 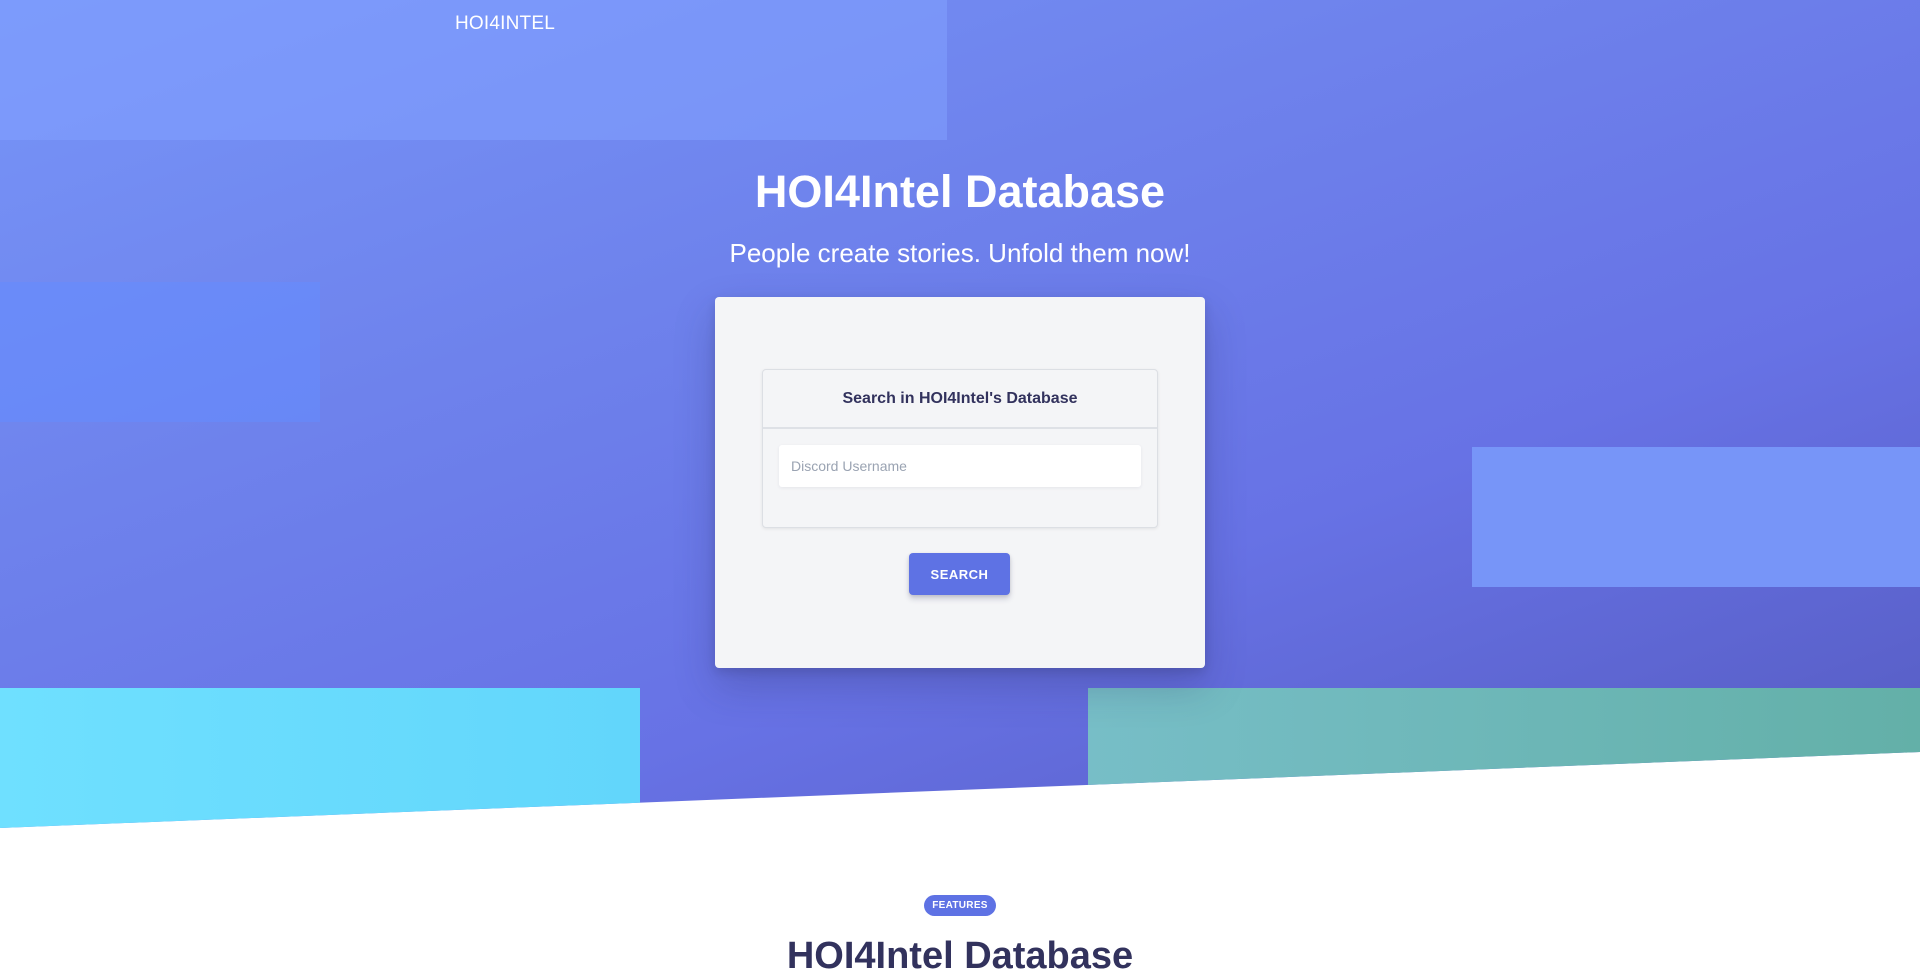 I want to click on brand-link: HOI4INTEL, so click(x=505, y=24).